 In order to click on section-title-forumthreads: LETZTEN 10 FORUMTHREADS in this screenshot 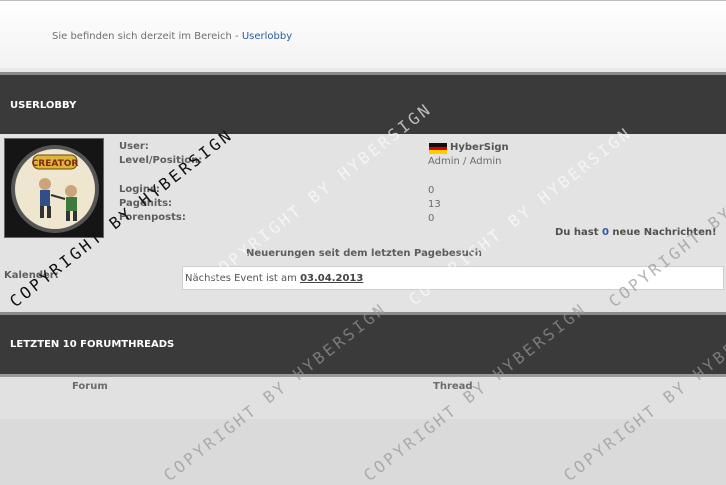, I will do `click(92, 344)`.